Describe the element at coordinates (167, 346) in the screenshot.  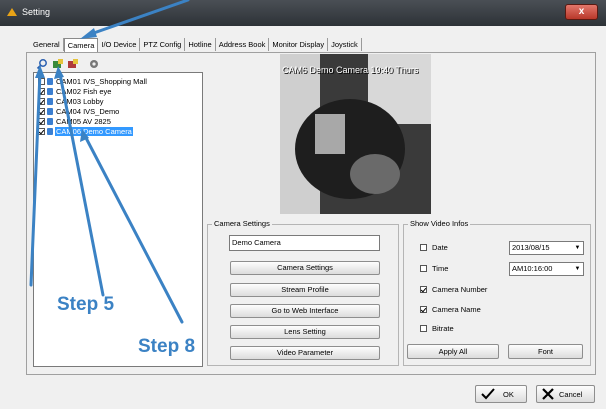
I see `step8-annotation: Step 8` at that location.